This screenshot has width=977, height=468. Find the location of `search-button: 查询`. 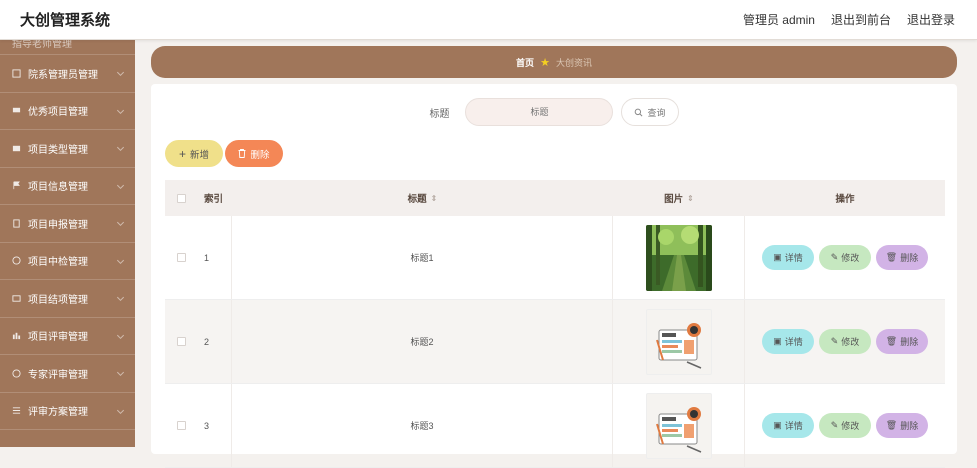

search-button: 查询 is located at coordinates (650, 112).